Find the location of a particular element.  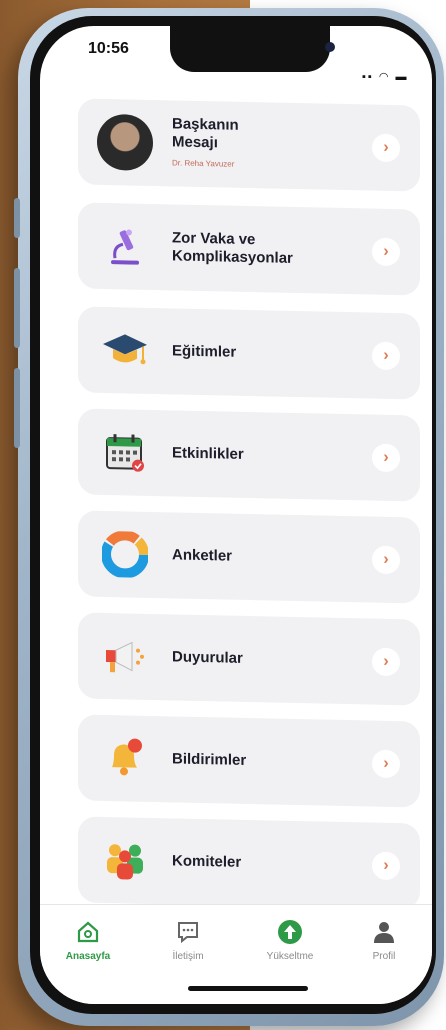

tab-profil: Profil is located at coordinates (384, 940).